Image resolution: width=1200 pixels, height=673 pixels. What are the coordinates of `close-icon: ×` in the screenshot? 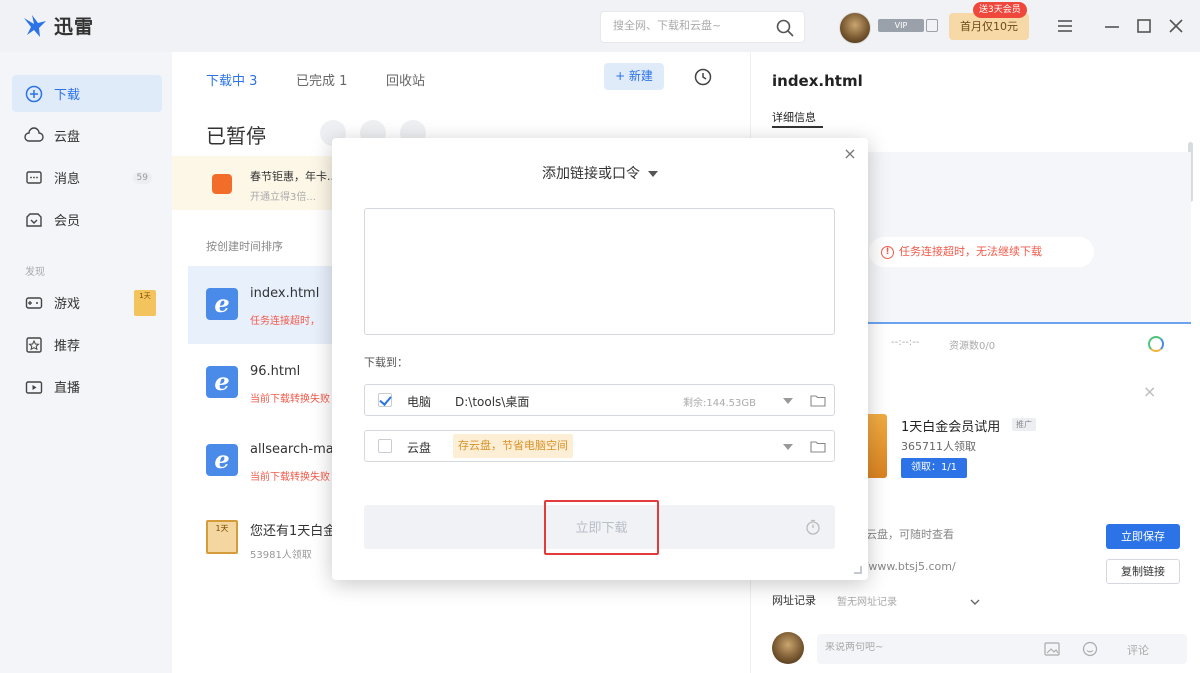 It's located at (850, 154).